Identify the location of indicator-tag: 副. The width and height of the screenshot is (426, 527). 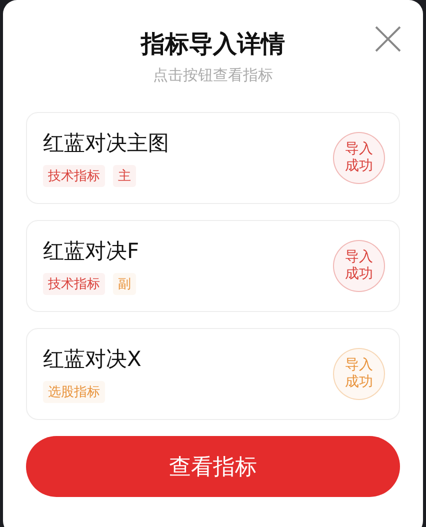
(124, 284).